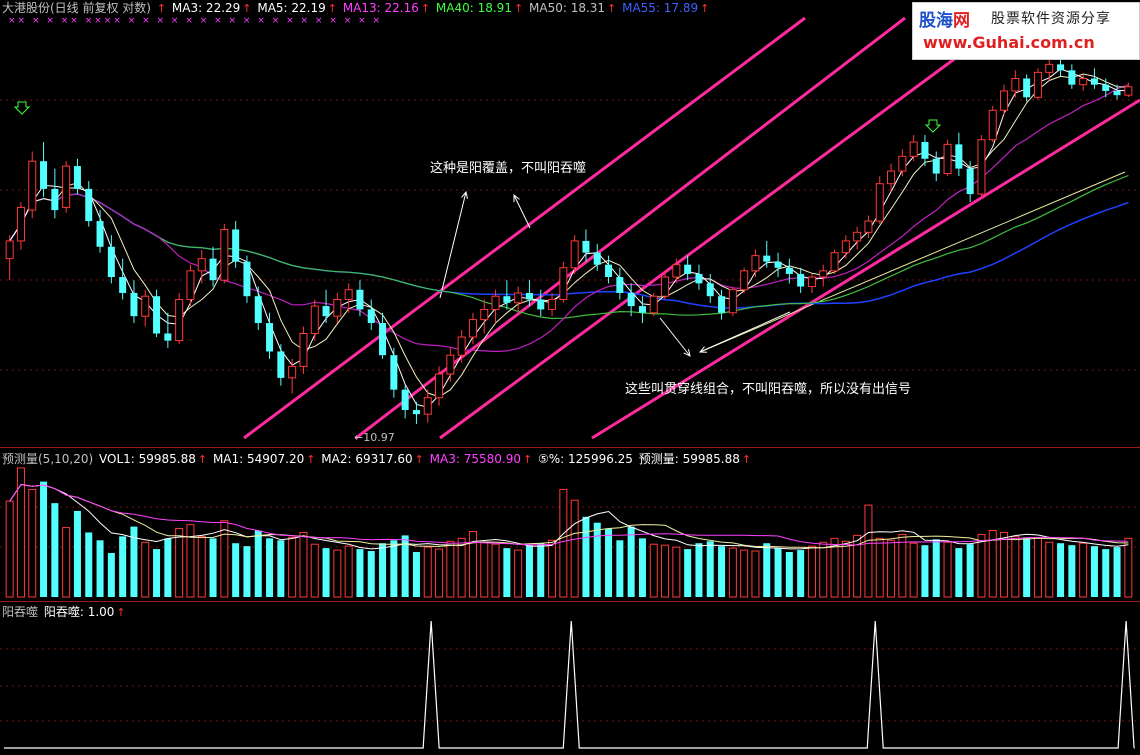 Image resolution: width=1140 pixels, height=755 pixels. I want to click on ma13-value: MA13: 22.16, so click(380, 8).